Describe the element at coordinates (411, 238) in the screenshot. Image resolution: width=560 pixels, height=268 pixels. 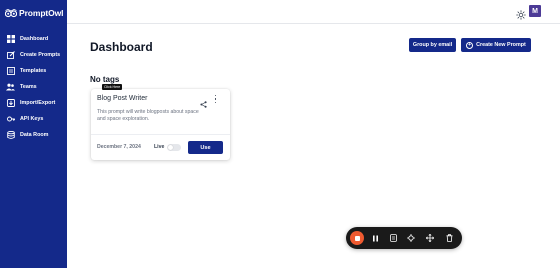
I see `crosshair-icon` at that location.